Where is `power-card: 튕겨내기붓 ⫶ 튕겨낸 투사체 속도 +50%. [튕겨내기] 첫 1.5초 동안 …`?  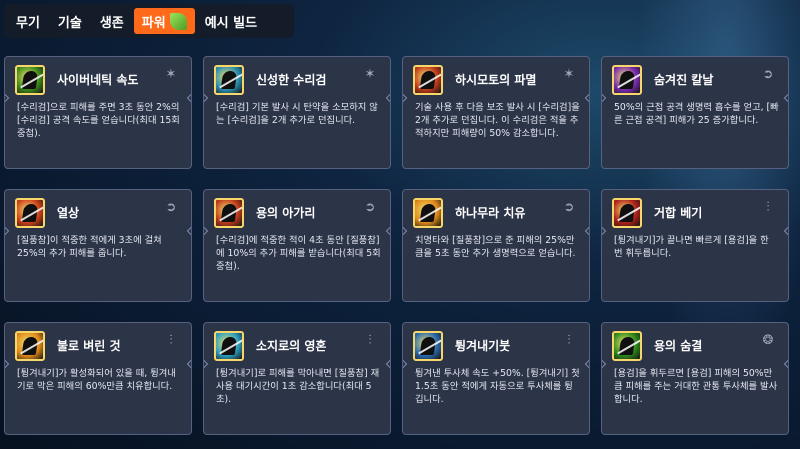
power-card: 튕겨내기붓 ⫶ 튕겨낸 투사체 속도 +50%. [튕겨내기] 첫 1.5초 동안 … is located at coordinates (496, 378).